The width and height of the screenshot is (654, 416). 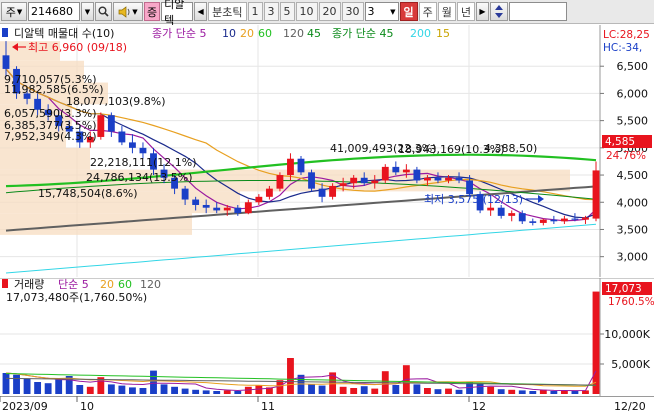 I want to click on interval-10-button: 10, so click(x=306, y=11).